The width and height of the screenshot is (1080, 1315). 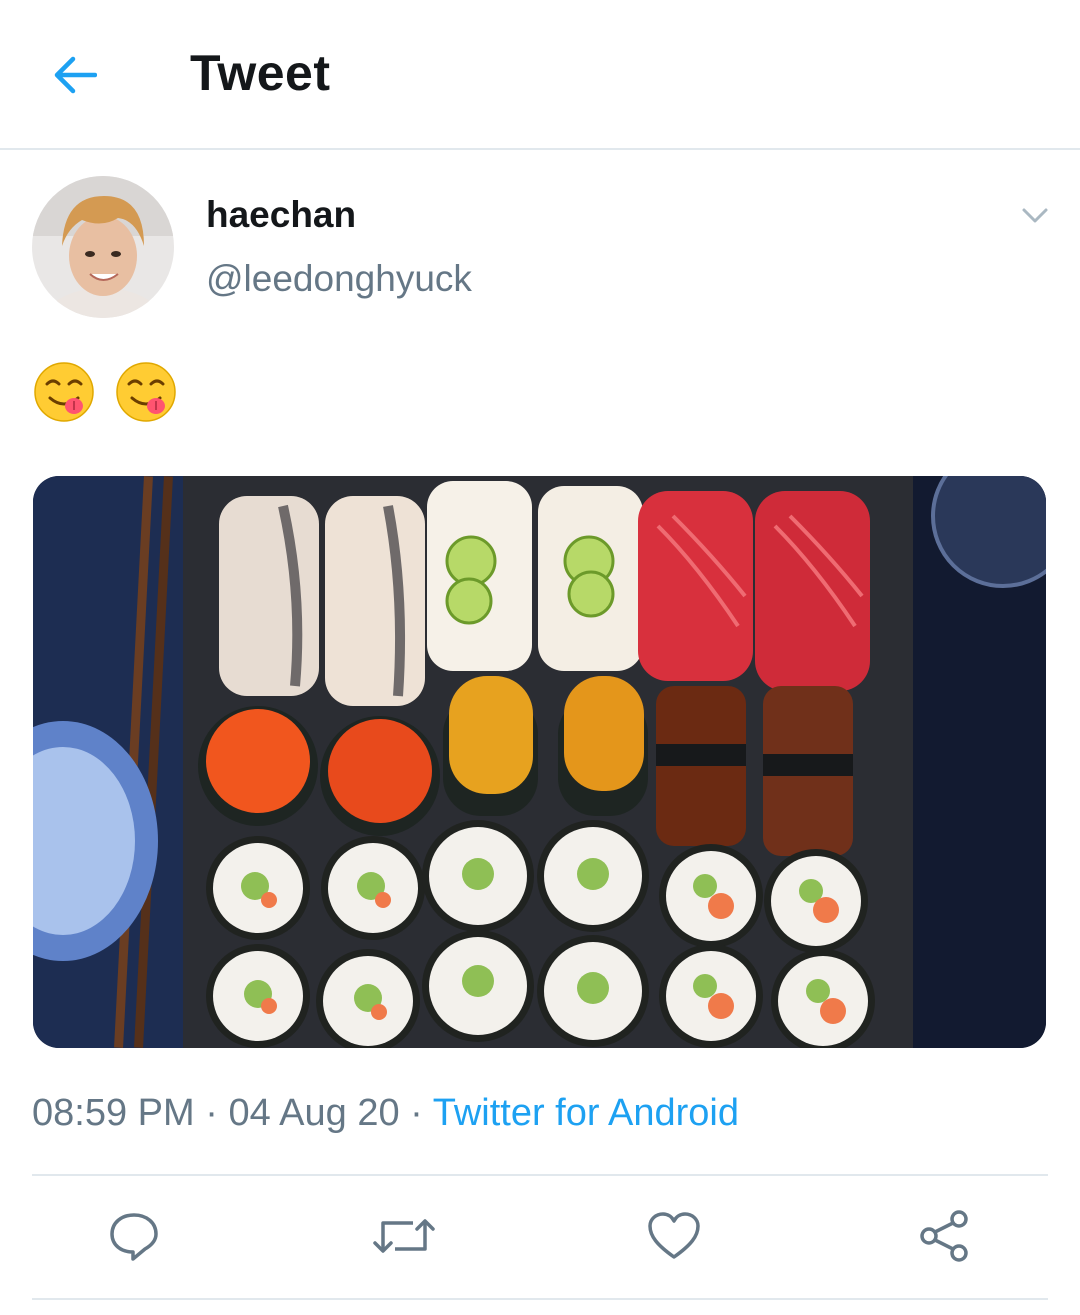 I want to click on share-button, so click(x=944, y=1236).